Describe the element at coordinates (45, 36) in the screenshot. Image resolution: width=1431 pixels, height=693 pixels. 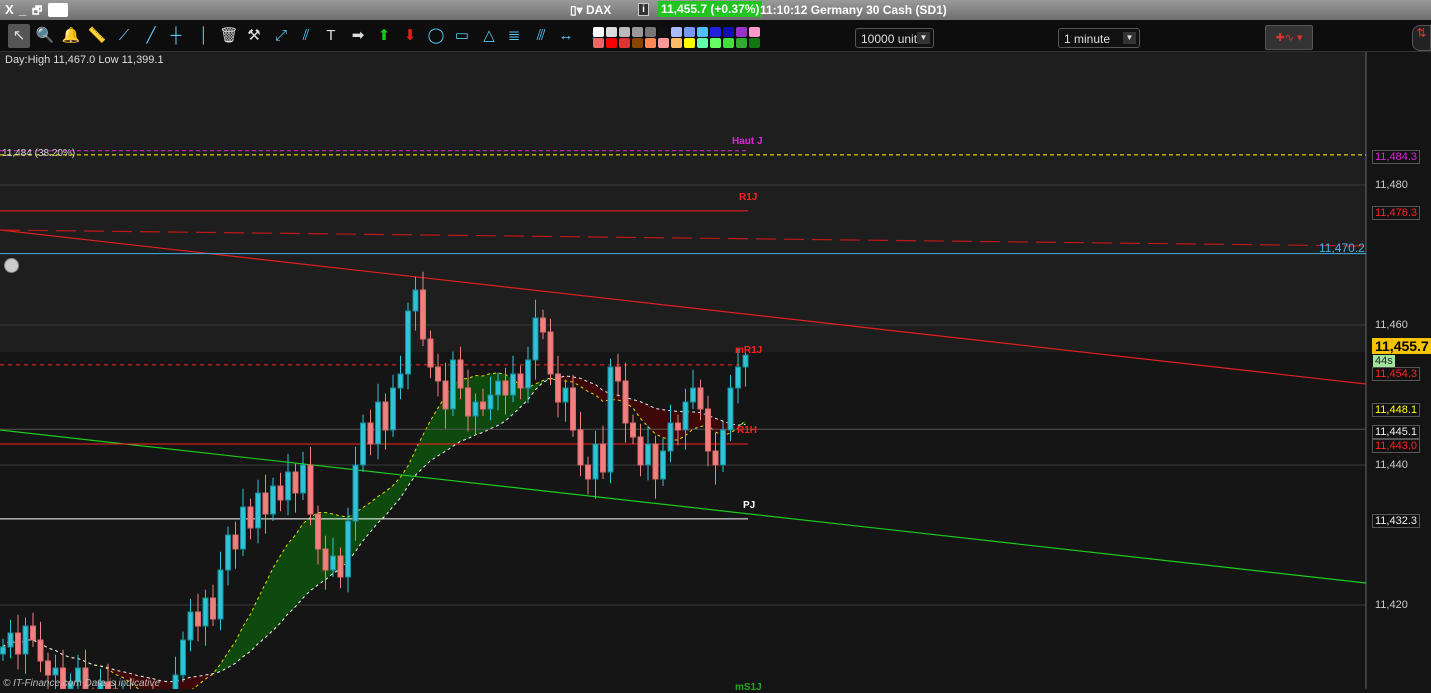
I see `zoom-tool-icon: 🔍` at that location.